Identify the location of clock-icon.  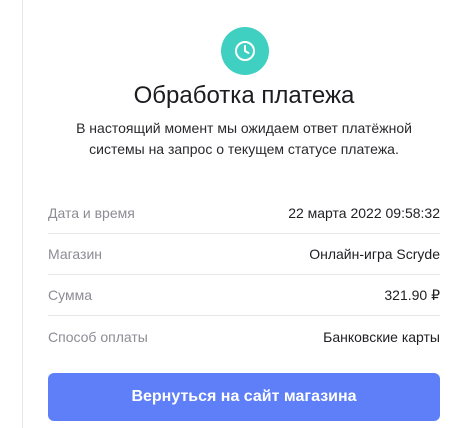
(245, 51).